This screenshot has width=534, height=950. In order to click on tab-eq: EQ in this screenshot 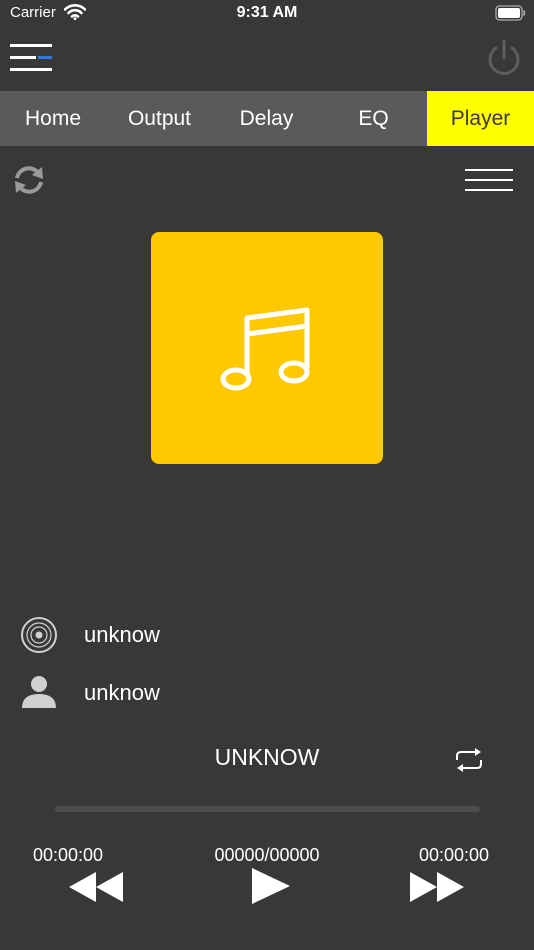, I will do `click(373, 118)`.